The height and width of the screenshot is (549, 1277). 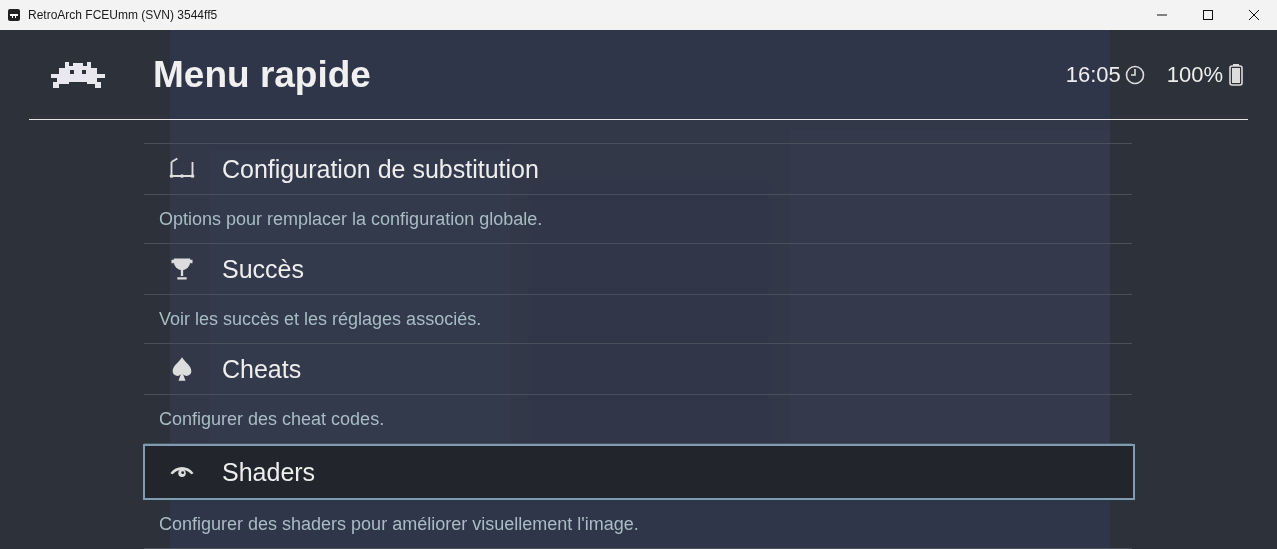 What do you see at coordinates (638, 269) in the screenshot?
I see `menu-item: Succès` at bounding box center [638, 269].